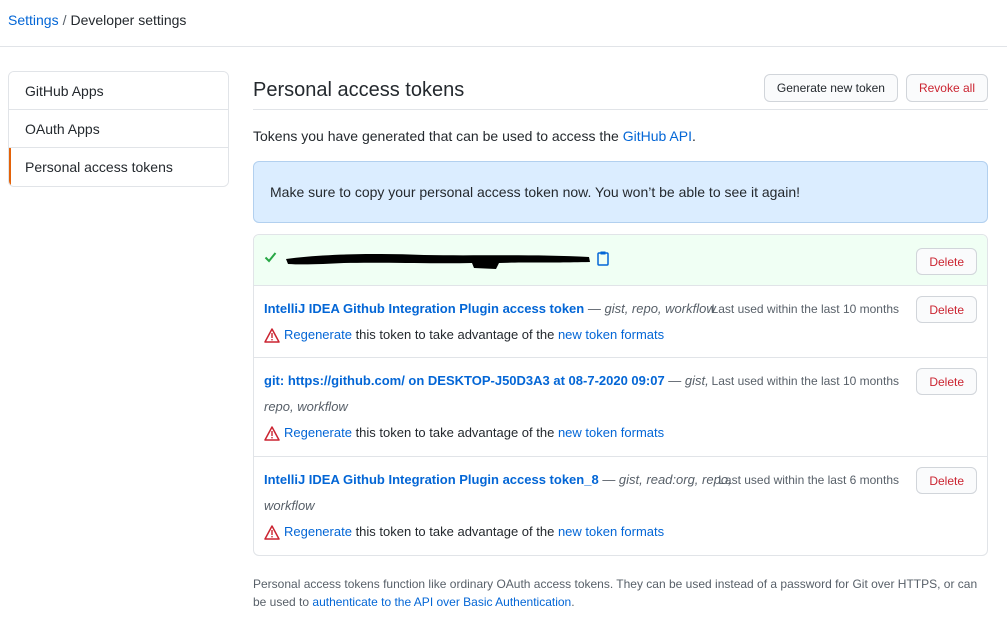 The image size is (1007, 637). Describe the element at coordinates (946, 261) in the screenshot. I see `delete-new-token-button: Delete` at that location.